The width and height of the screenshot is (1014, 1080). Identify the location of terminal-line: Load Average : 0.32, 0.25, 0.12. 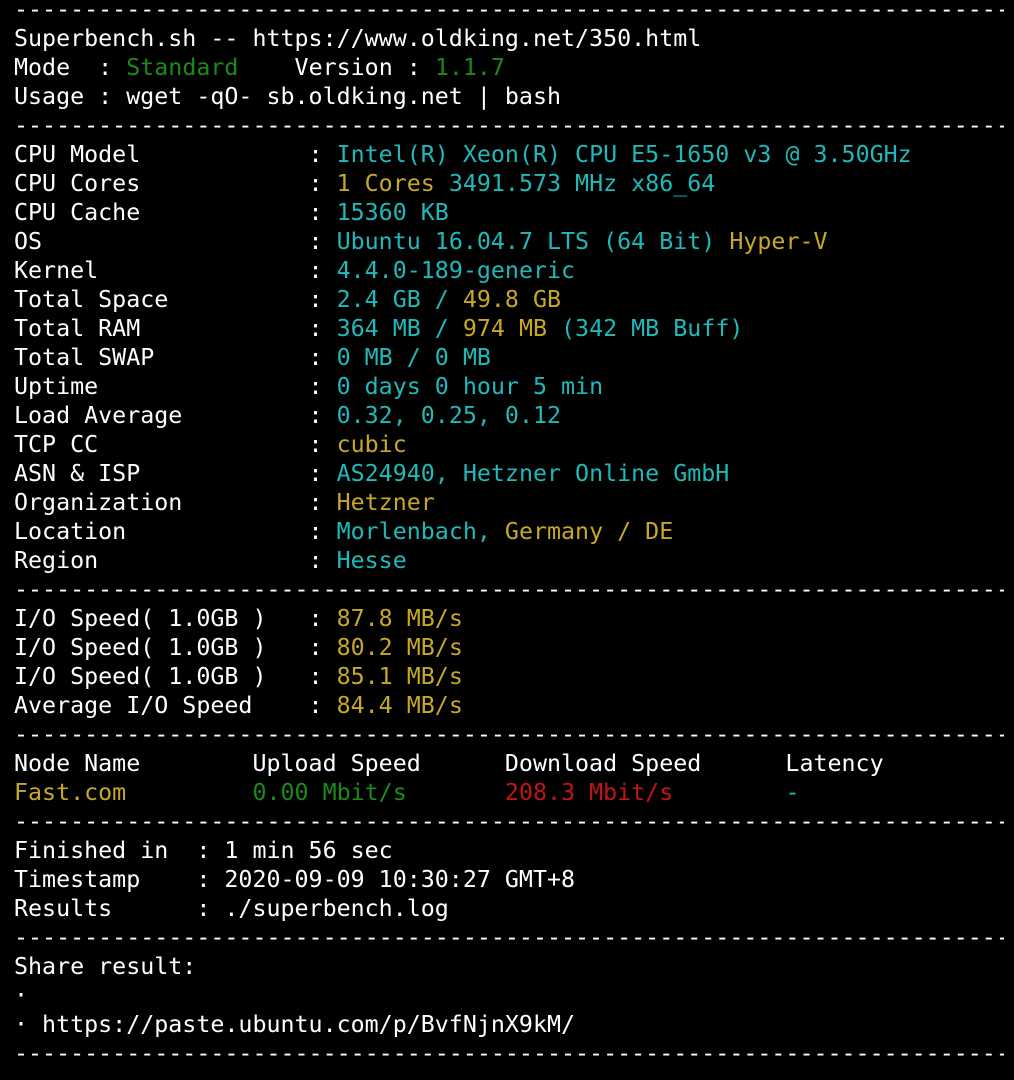
(509, 415).